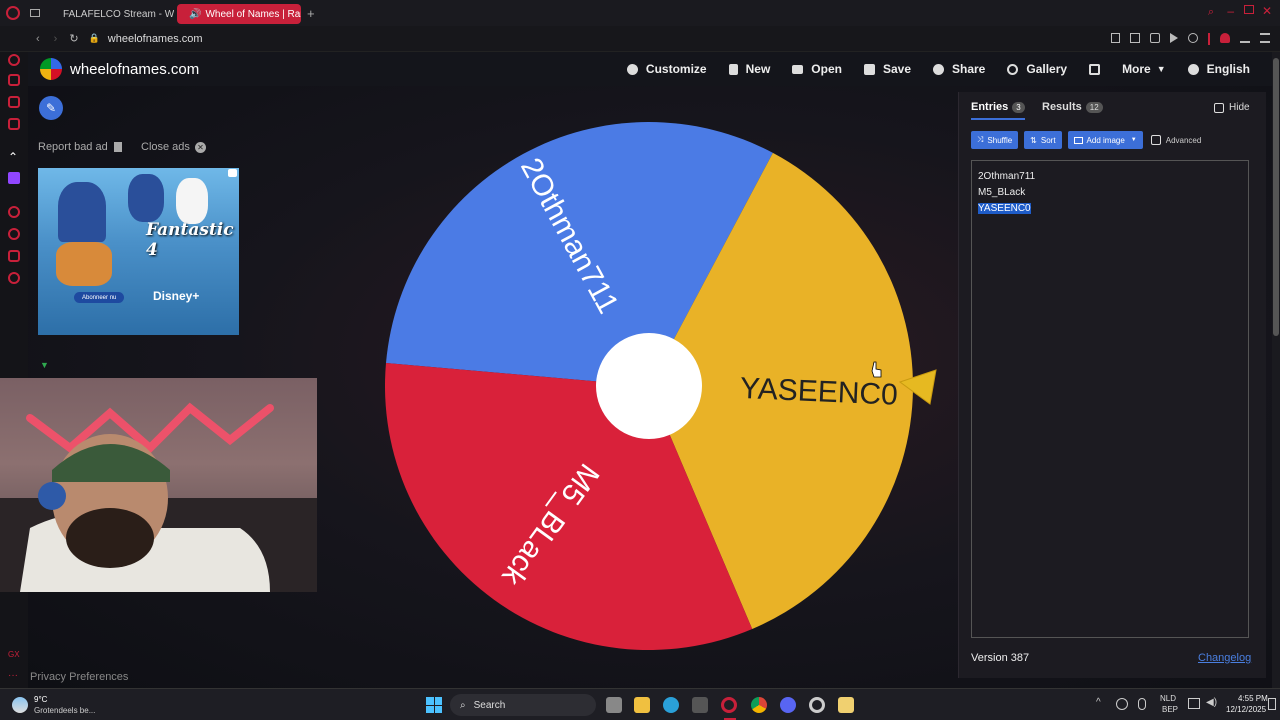 The image size is (1280, 720). What do you see at coordinates (14, 60) in the screenshot?
I see `aria-icon` at bounding box center [14, 60].